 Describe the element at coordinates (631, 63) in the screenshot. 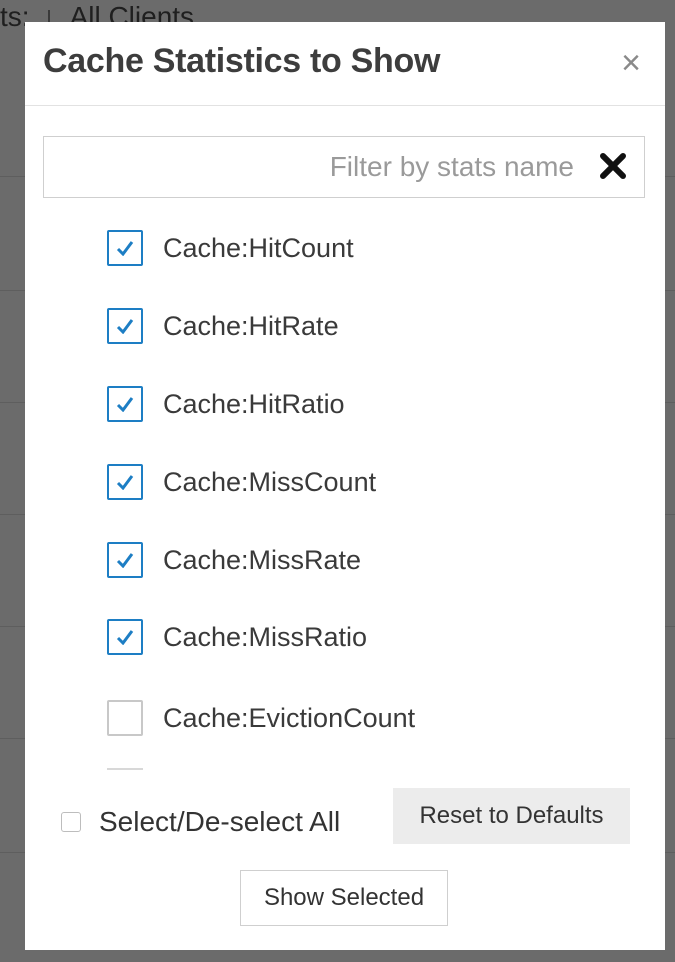

I see `close-button: ×` at that location.